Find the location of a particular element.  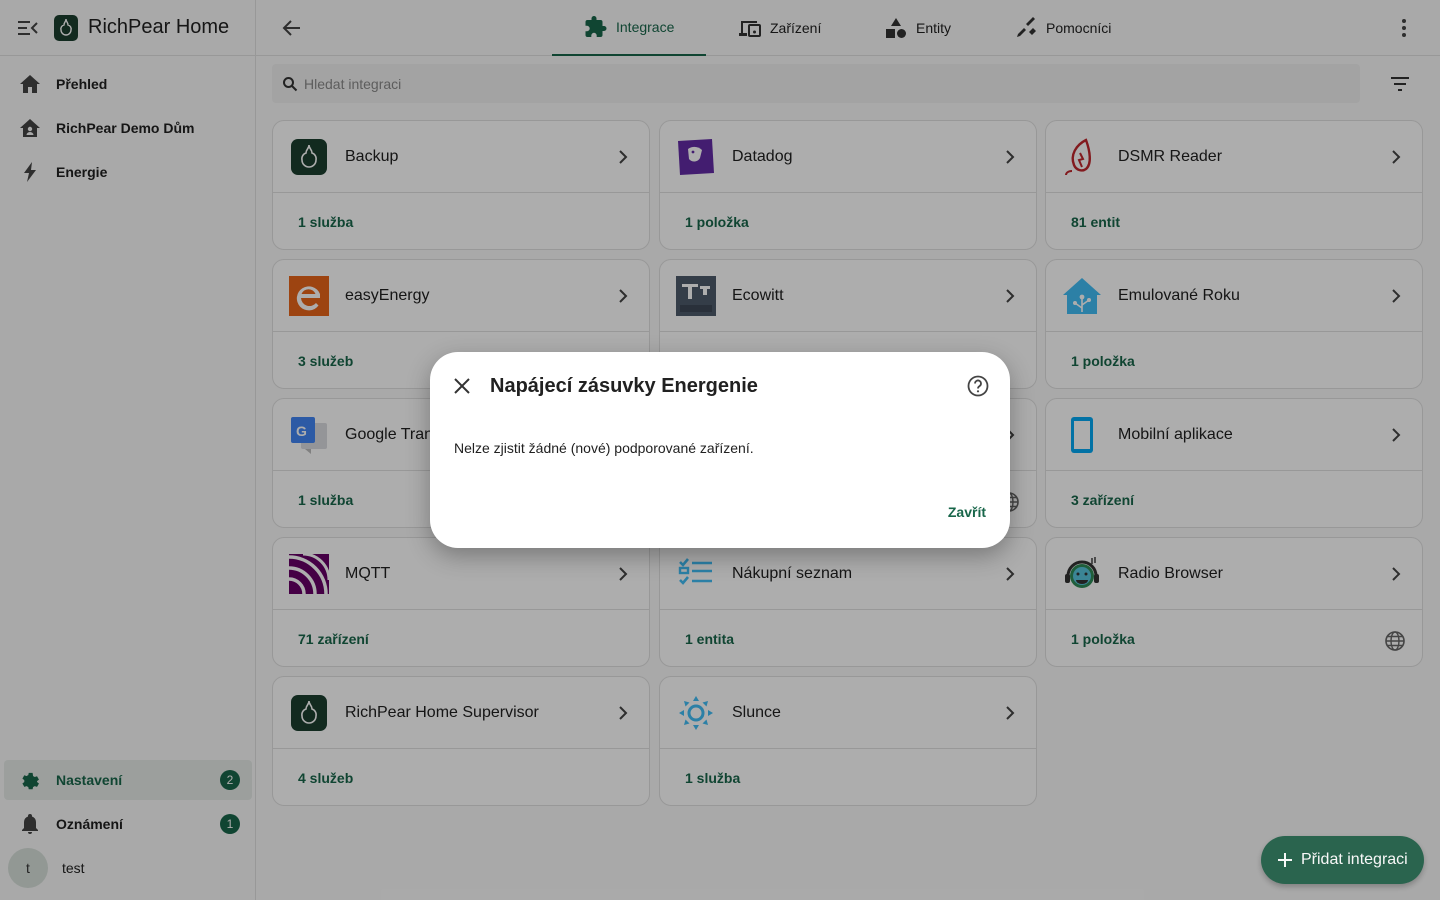

dialog-title: Napájecí zásuvky Energenie is located at coordinates (624, 386).